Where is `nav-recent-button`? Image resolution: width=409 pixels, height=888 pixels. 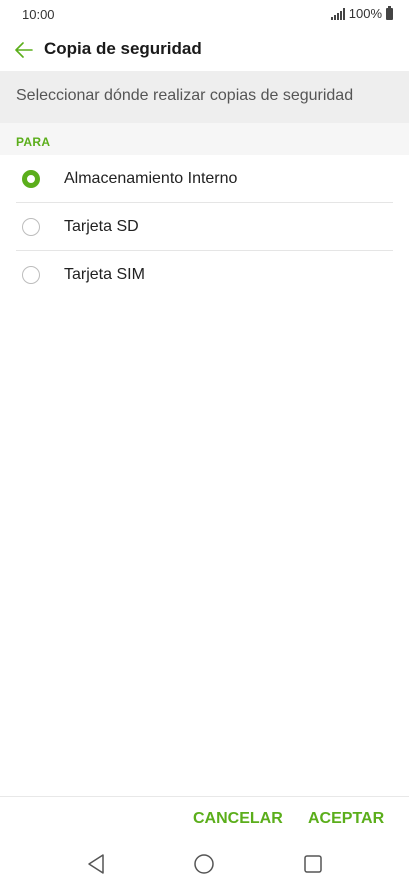
nav-recent-button is located at coordinates (313, 864).